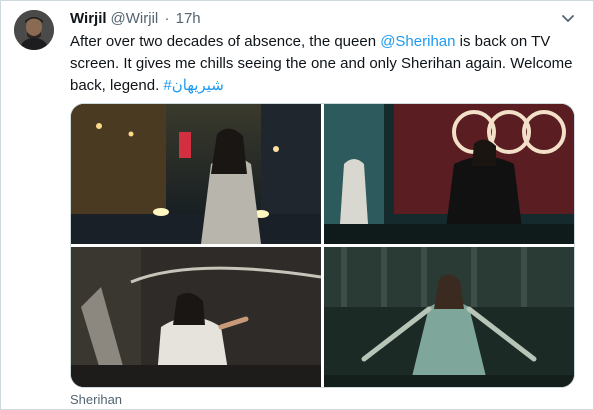 The image size is (594, 410). What do you see at coordinates (188, 18) in the screenshot?
I see `timestamp: 17h` at bounding box center [188, 18].